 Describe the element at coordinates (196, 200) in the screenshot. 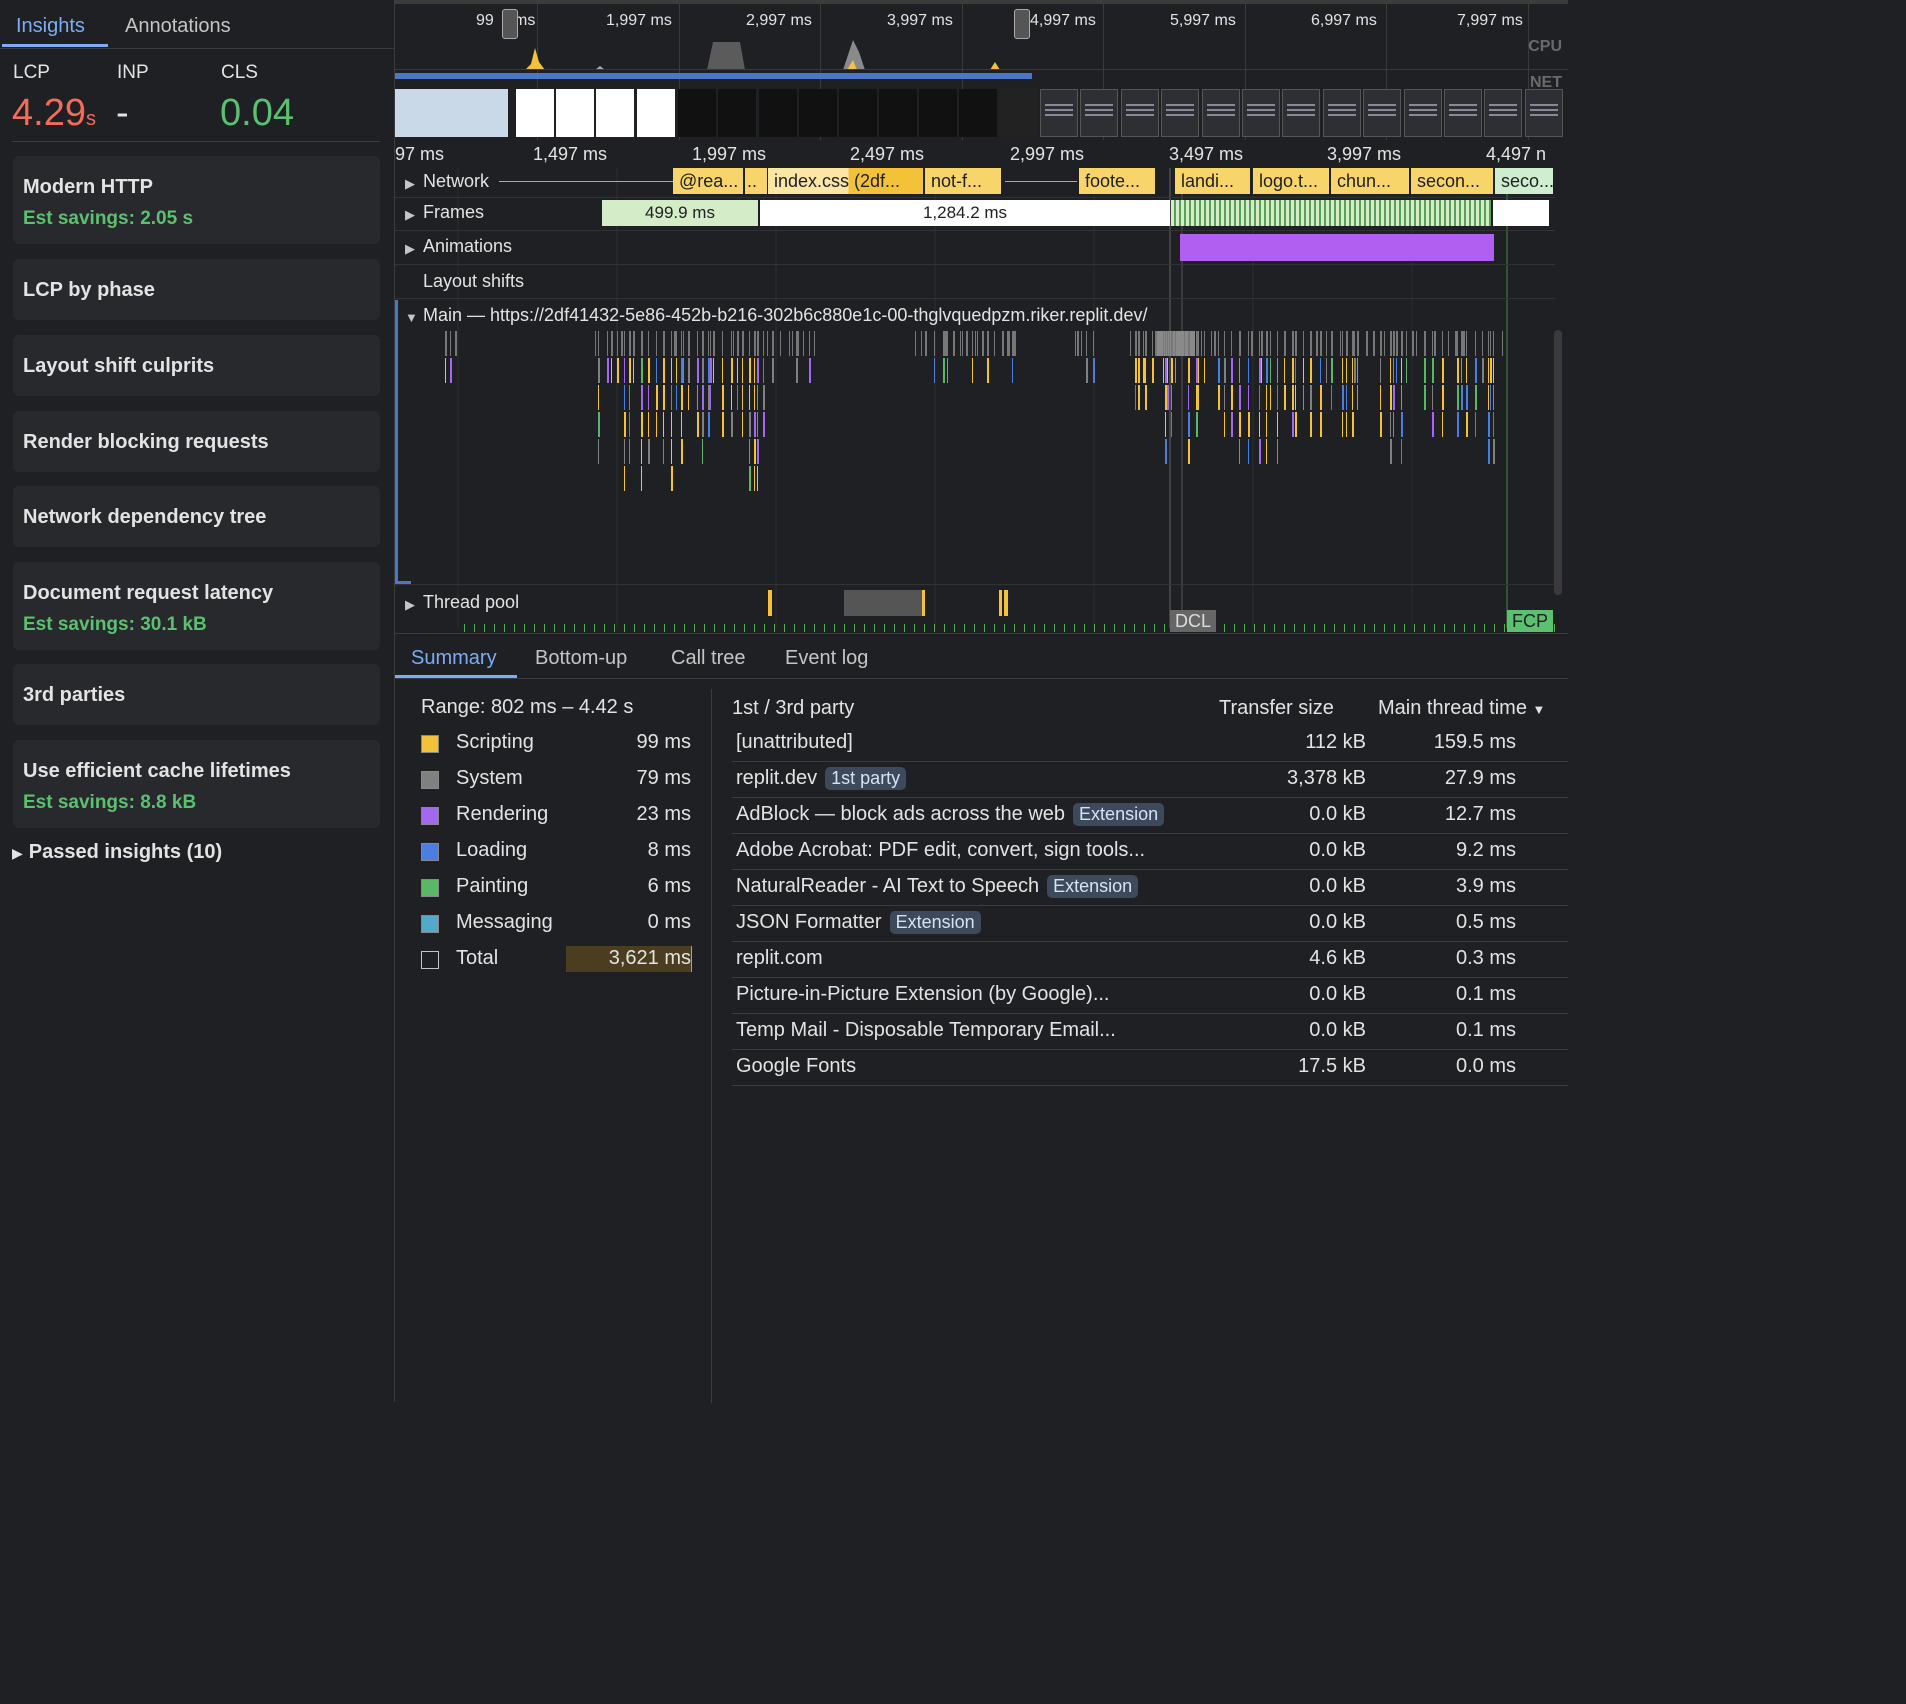

I see `insight-card-modern-http: Modern HTTP Est savings: 2.05 s` at that location.